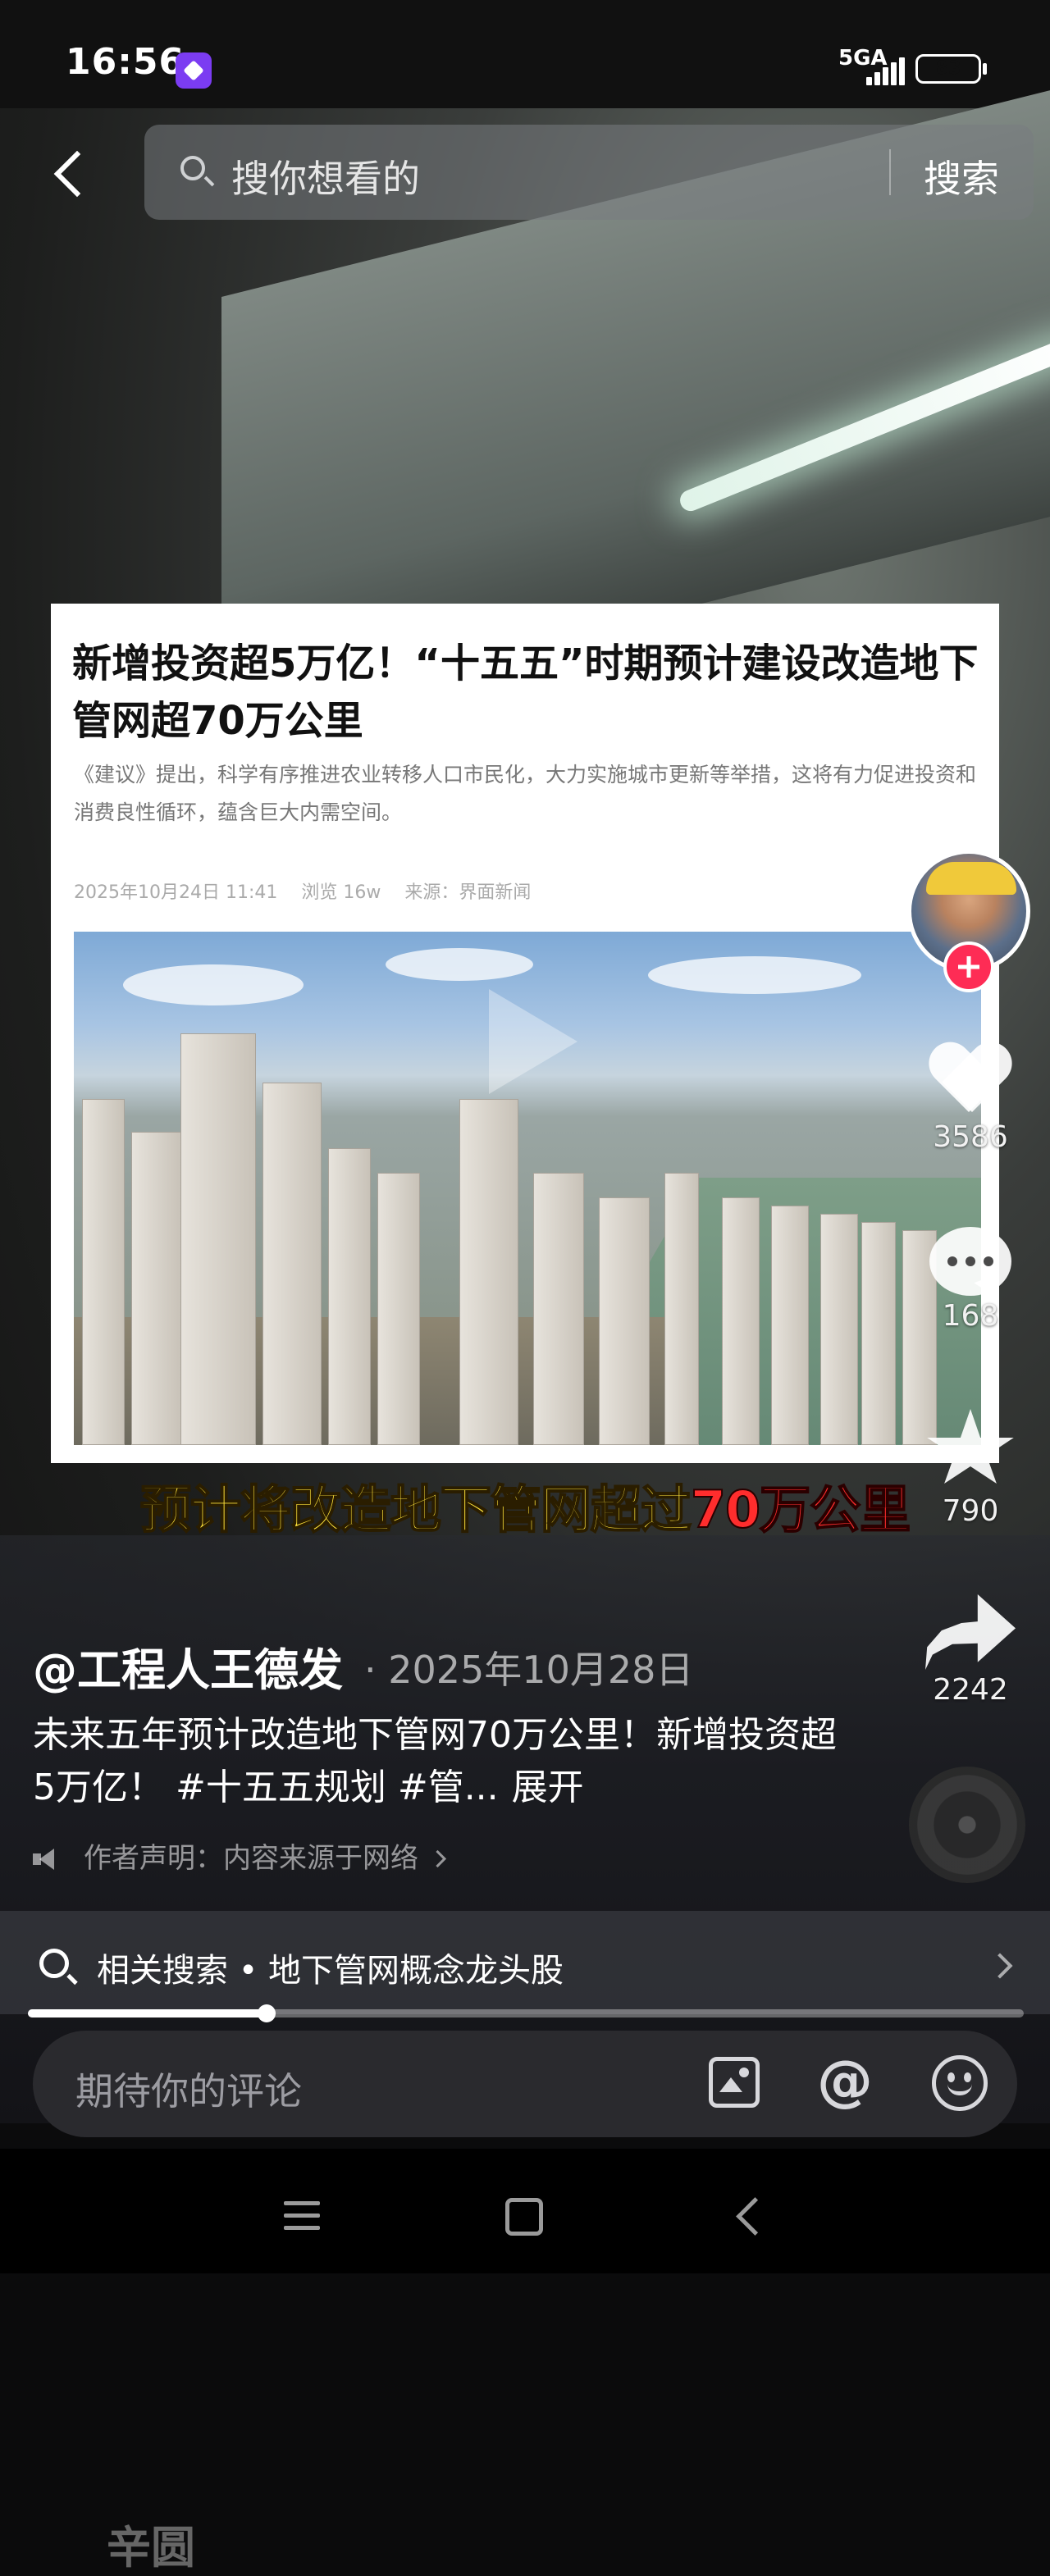  I want to click on video-progress-bar, so click(526, 2013).